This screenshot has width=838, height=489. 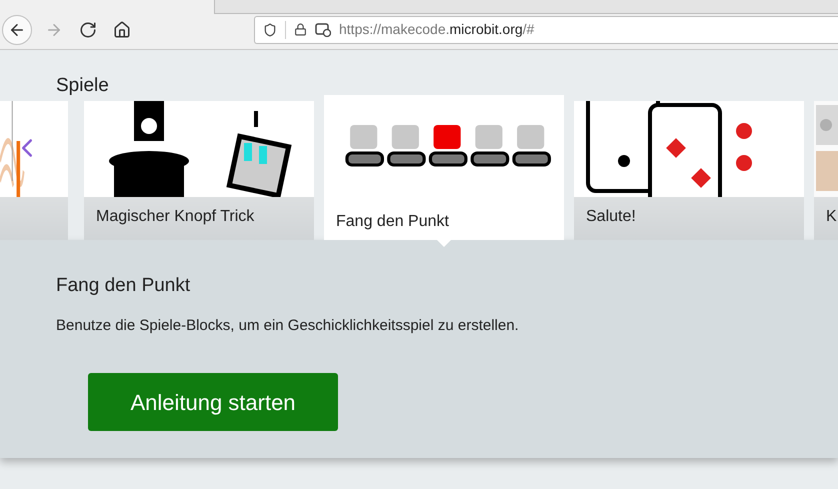 What do you see at coordinates (323, 29) in the screenshot?
I see `permissions-icon` at bounding box center [323, 29].